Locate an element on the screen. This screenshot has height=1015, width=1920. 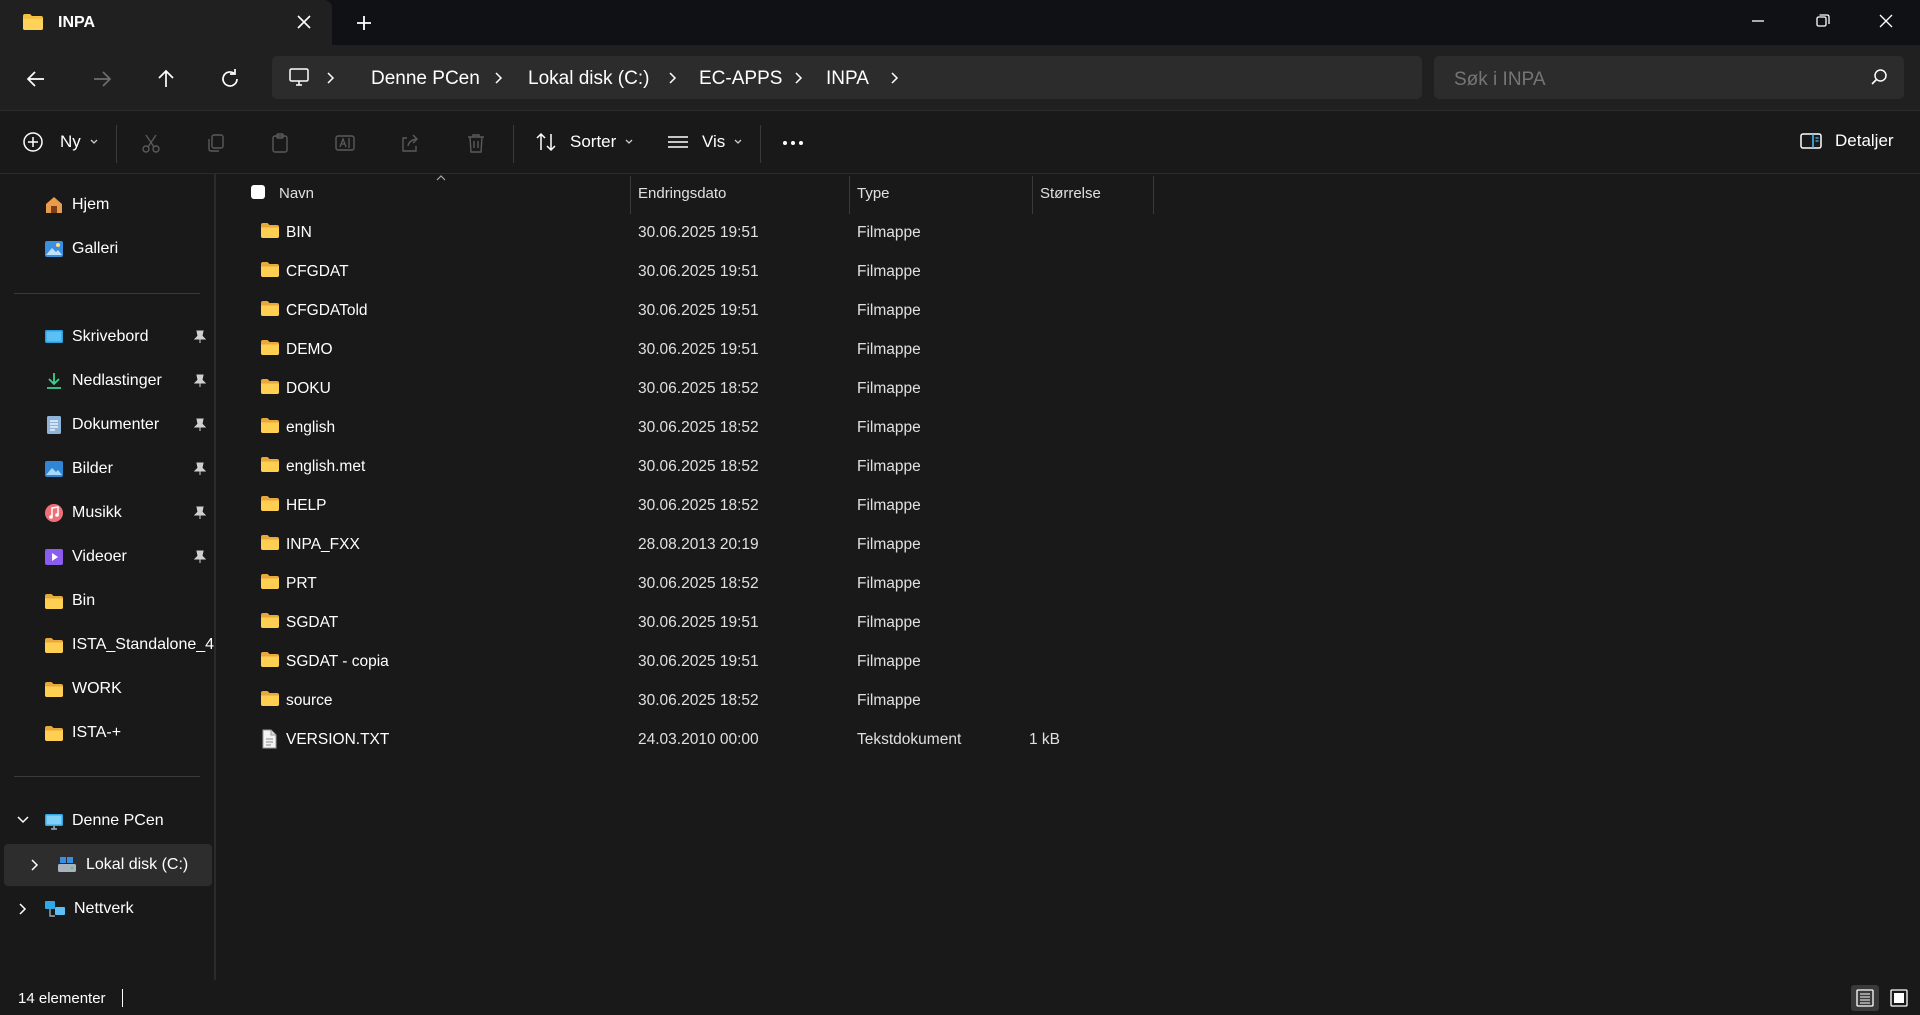
sidebar-item-label: ISTA-+ is located at coordinates (97, 732).